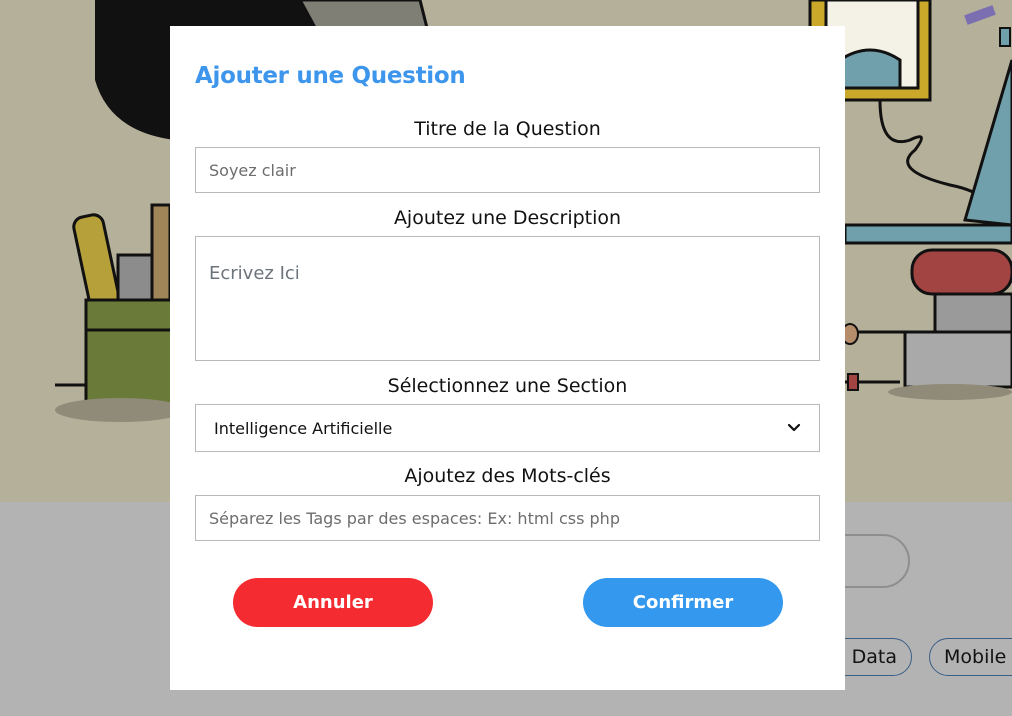 This screenshot has height=716, width=1012. What do you see at coordinates (333, 602) in the screenshot?
I see `cancel-button: Annuler` at bounding box center [333, 602].